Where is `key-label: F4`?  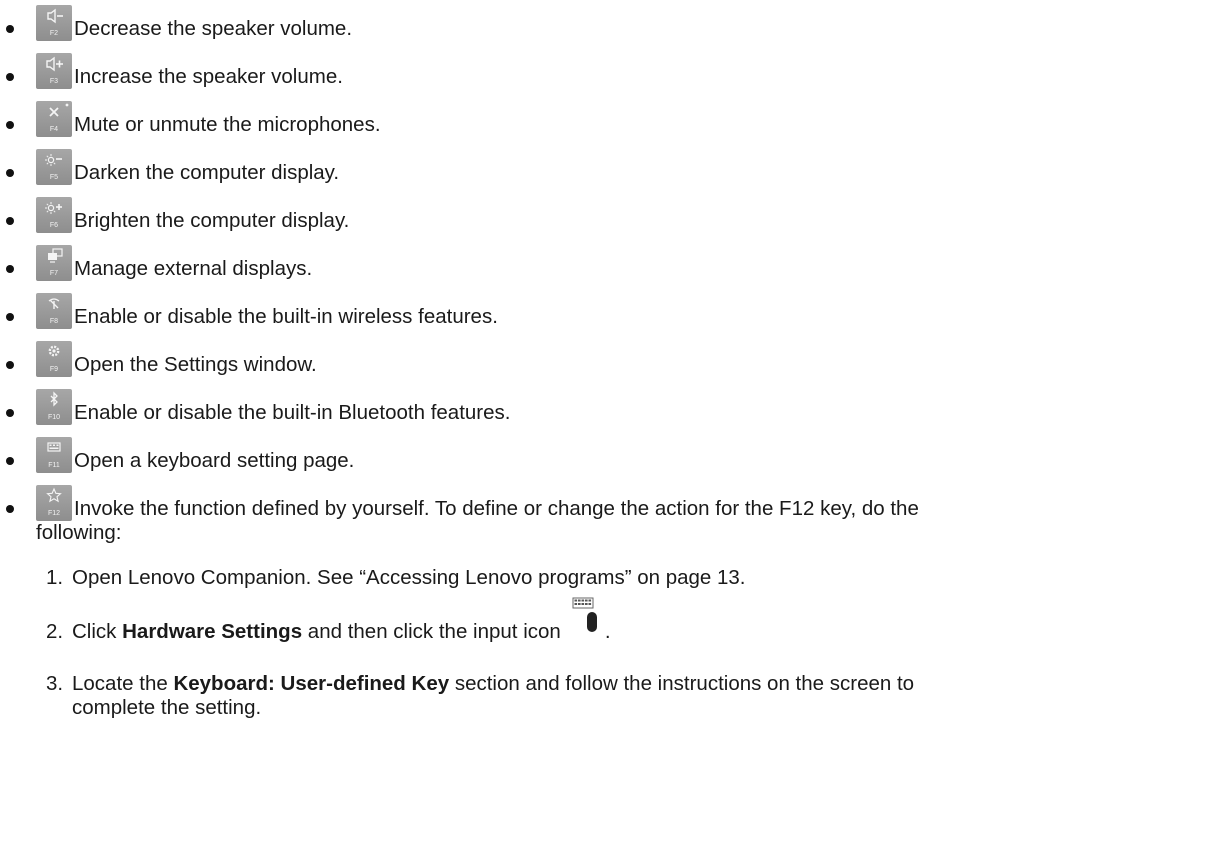 key-label: F4 is located at coordinates (54, 129).